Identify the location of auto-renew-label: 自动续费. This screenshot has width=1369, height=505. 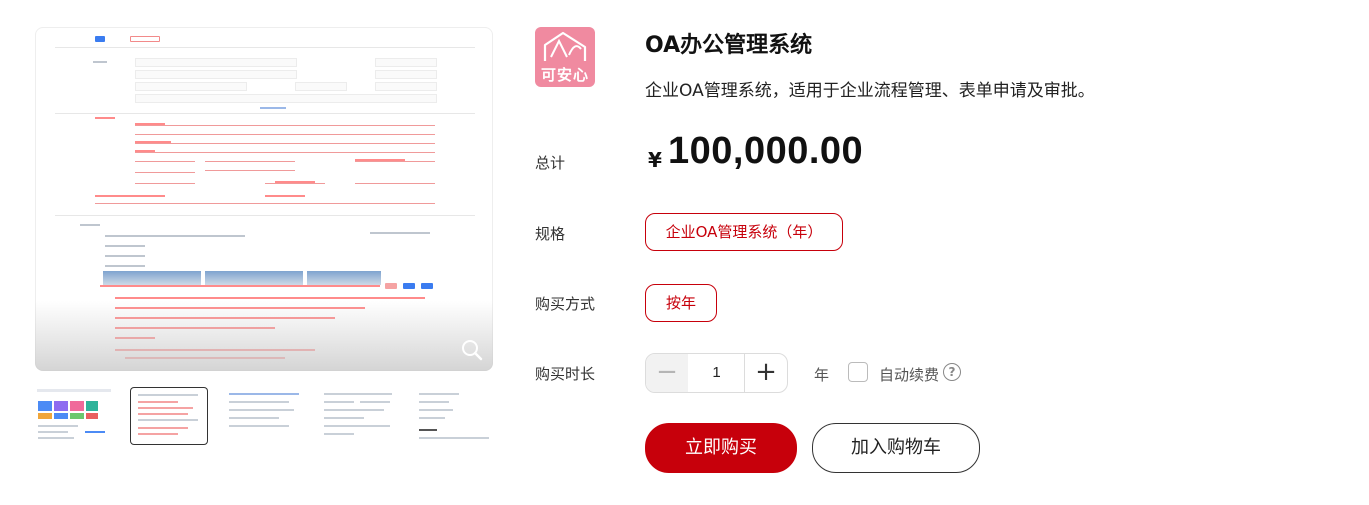
(909, 375).